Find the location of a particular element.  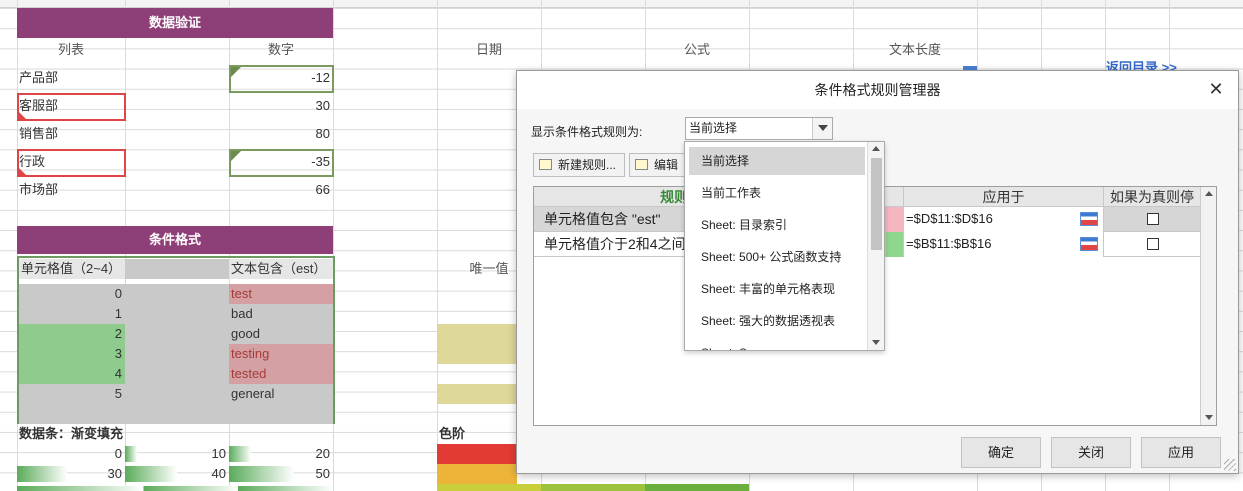

applies-column-header: 应用于 is located at coordinates (1004, 197).